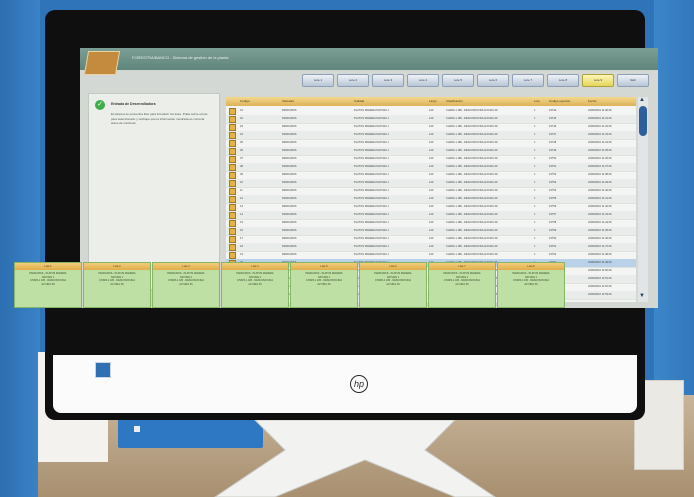  I want to click on table-cell: 01, so click(241, 110).